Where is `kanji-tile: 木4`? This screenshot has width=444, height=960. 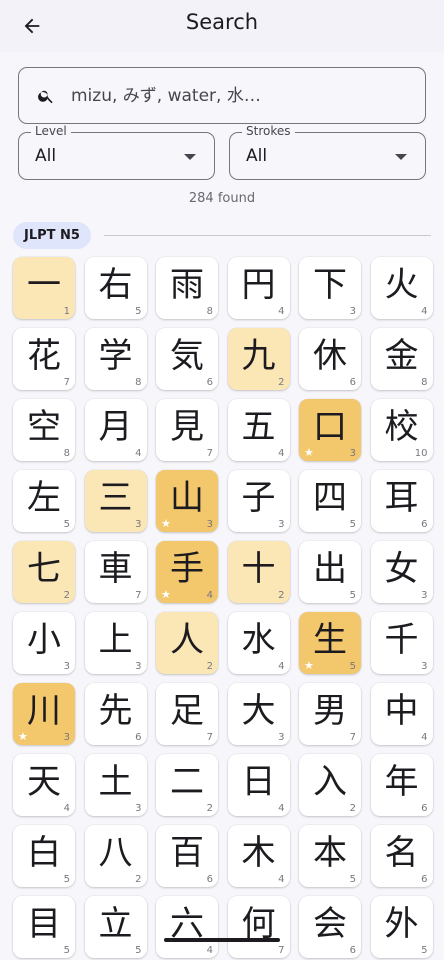
kanji-tile: 木4 is located at coordinates (258, 856).